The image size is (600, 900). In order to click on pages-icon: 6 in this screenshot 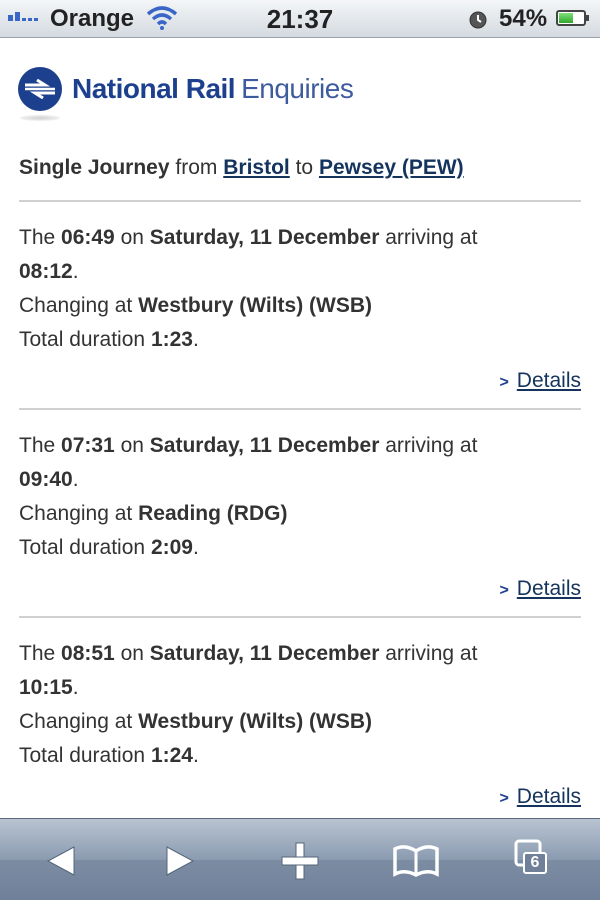, I will do `click(535, 861)`.